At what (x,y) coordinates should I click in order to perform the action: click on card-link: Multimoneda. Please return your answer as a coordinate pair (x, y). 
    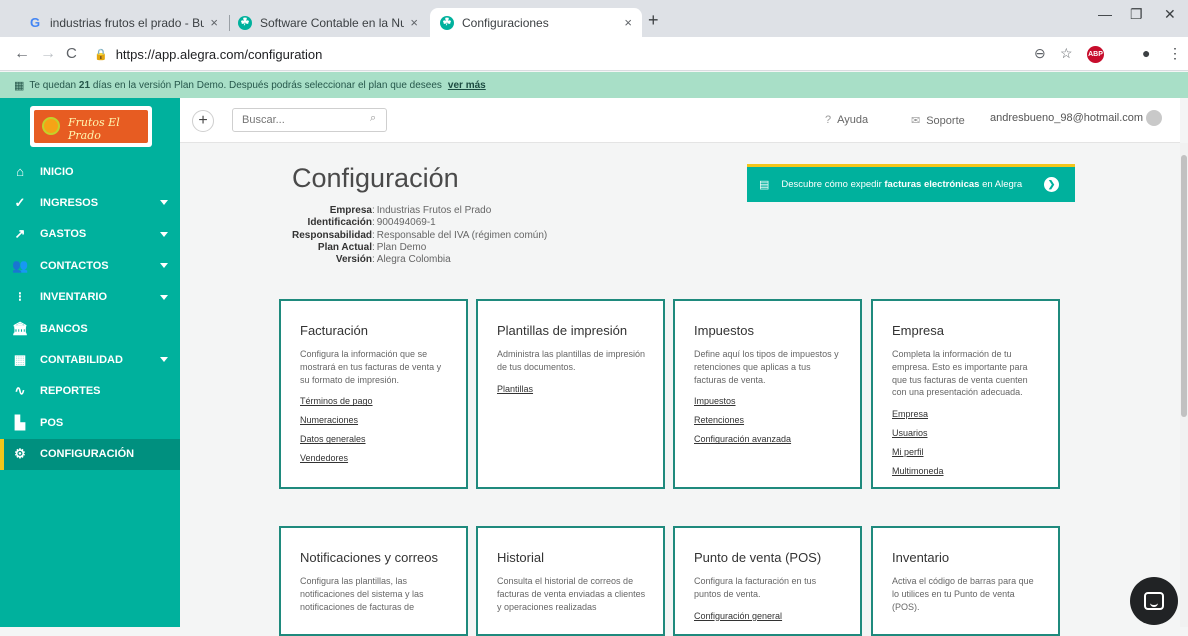
    Looking at the image, I should click on (975, 471).